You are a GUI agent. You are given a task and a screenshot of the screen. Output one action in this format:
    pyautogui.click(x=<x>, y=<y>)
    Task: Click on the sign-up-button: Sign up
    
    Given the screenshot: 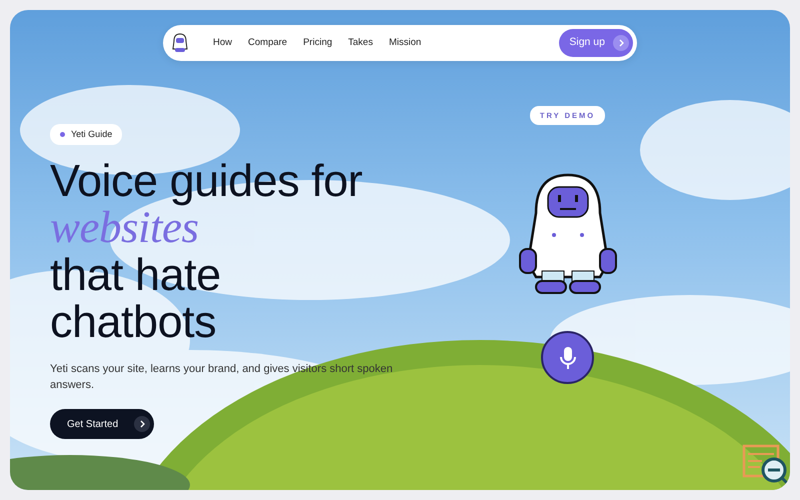 What is the action you would take?
    pyautogui.click(x=596, y=43)
    